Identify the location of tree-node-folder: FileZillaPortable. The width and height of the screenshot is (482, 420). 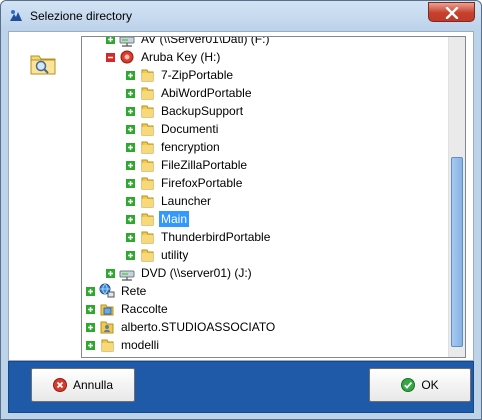
(187, 165).